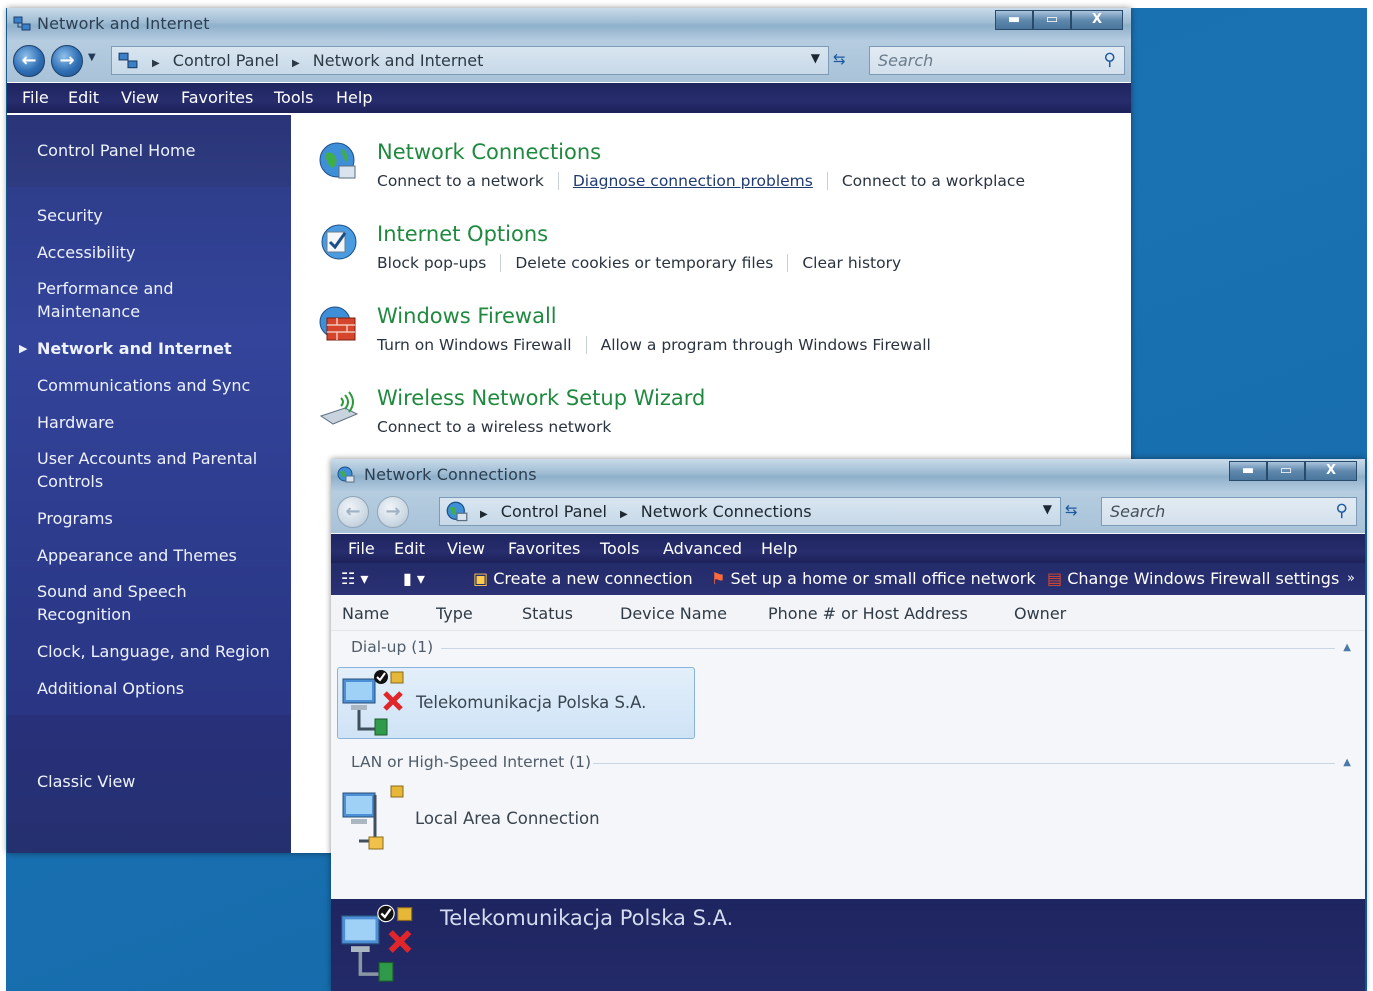 This screenshot has width=1373, height=991. What do you see at coordinates (414, 578) in the screenshot?
I see `layout-icon: ▮ ▾` at bounding box center [414, 578].